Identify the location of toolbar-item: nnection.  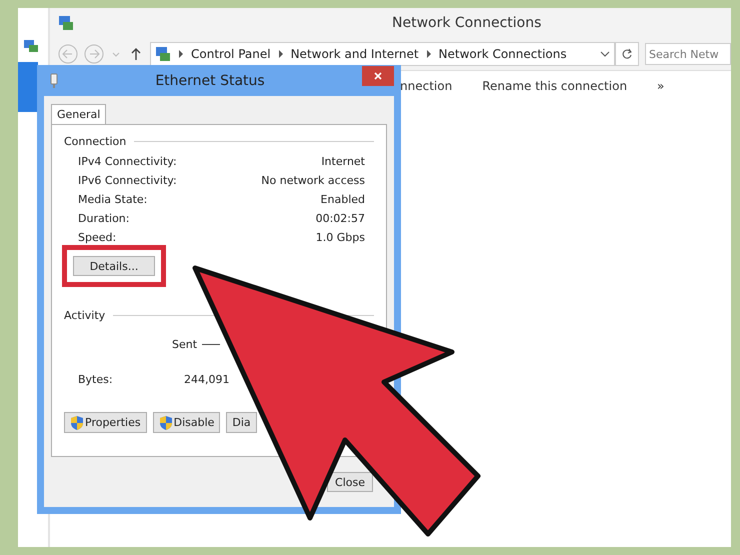
(426, 86).